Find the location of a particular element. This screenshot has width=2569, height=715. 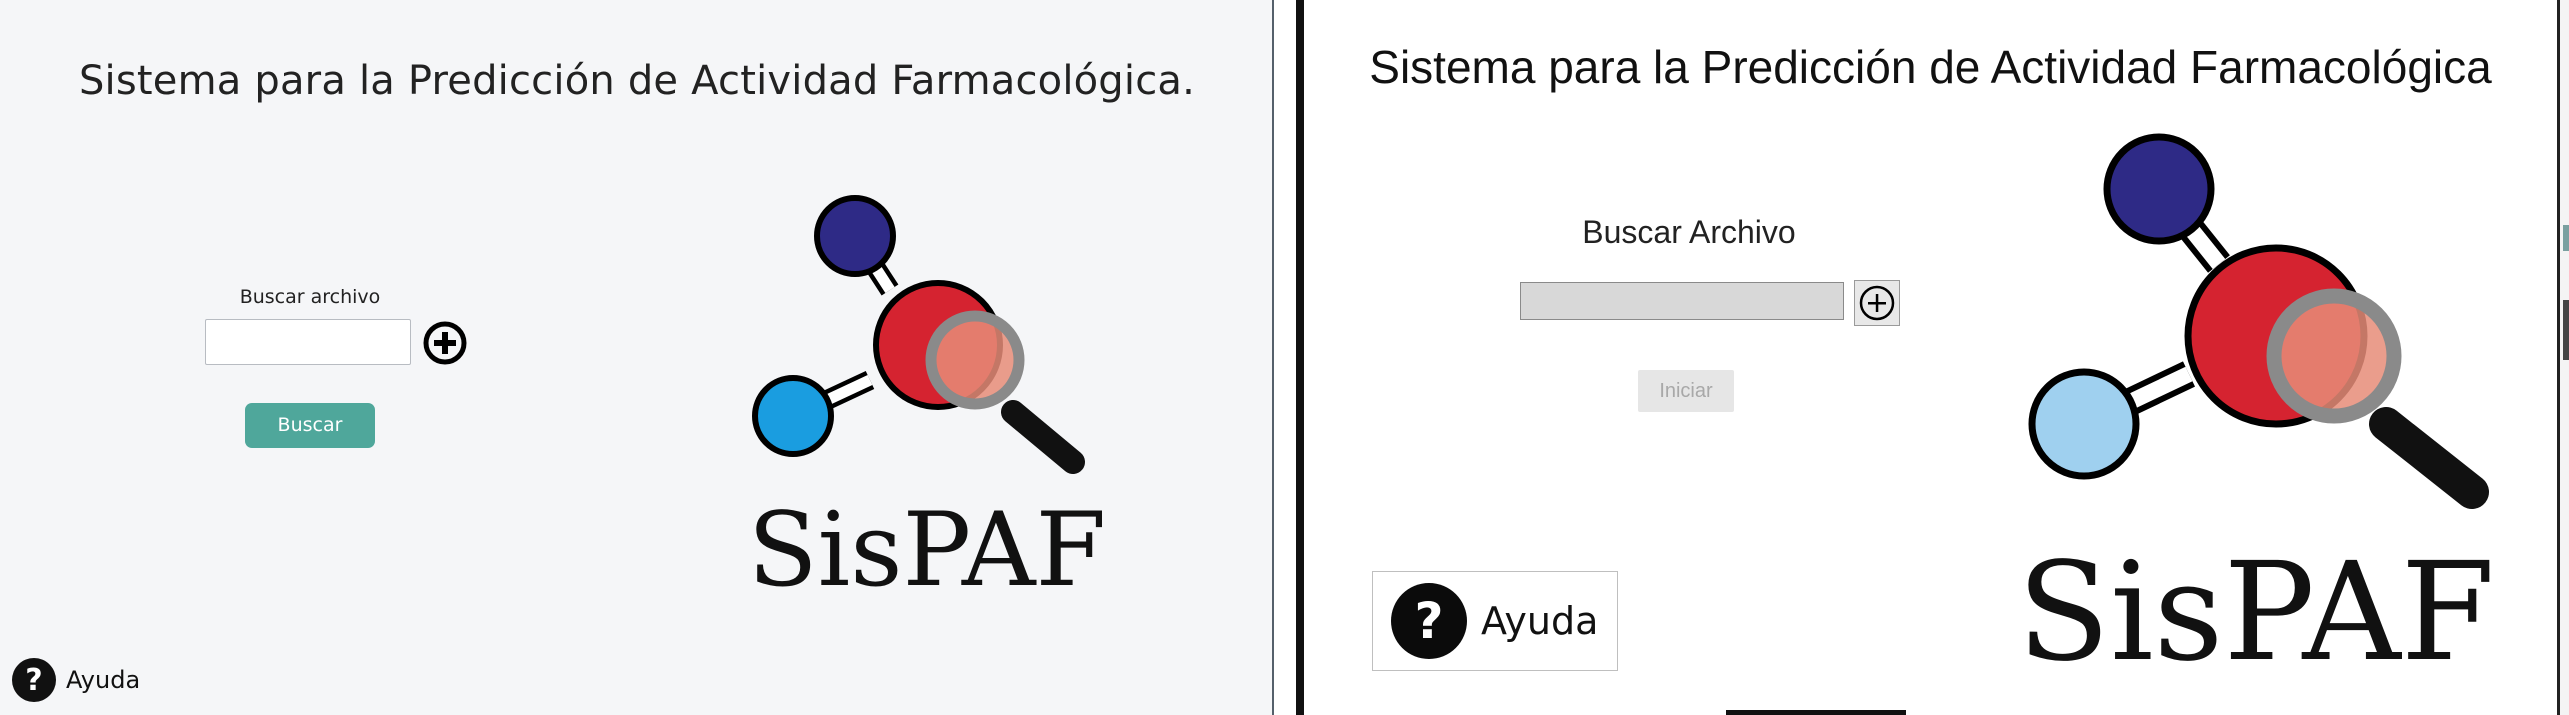

taskbar-fragment is located at coordinates (1816, 712).